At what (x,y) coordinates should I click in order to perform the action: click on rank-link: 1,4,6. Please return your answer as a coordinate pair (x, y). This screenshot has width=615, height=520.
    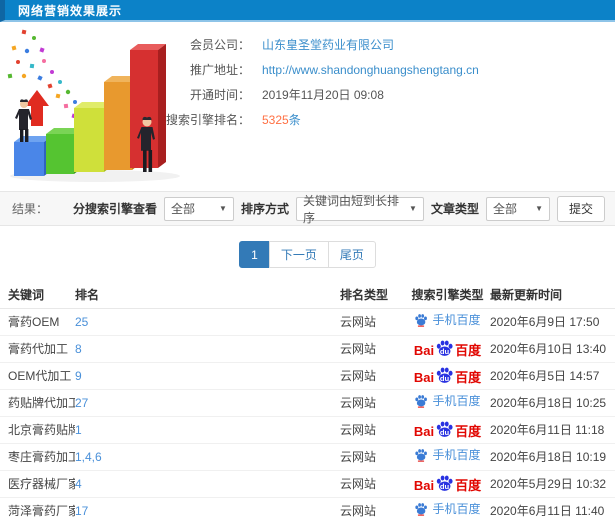
    Looking at the image, I should click on (88, 457).